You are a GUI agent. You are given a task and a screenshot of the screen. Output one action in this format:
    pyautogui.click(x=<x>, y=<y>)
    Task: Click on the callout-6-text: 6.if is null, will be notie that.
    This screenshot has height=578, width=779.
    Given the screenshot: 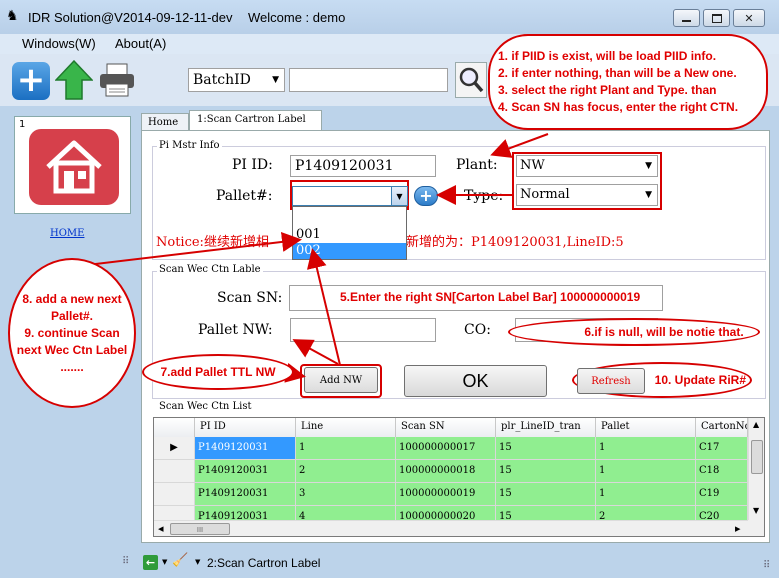 What is the action you would take?
    pyautogui.click(x=664, y=331)
    